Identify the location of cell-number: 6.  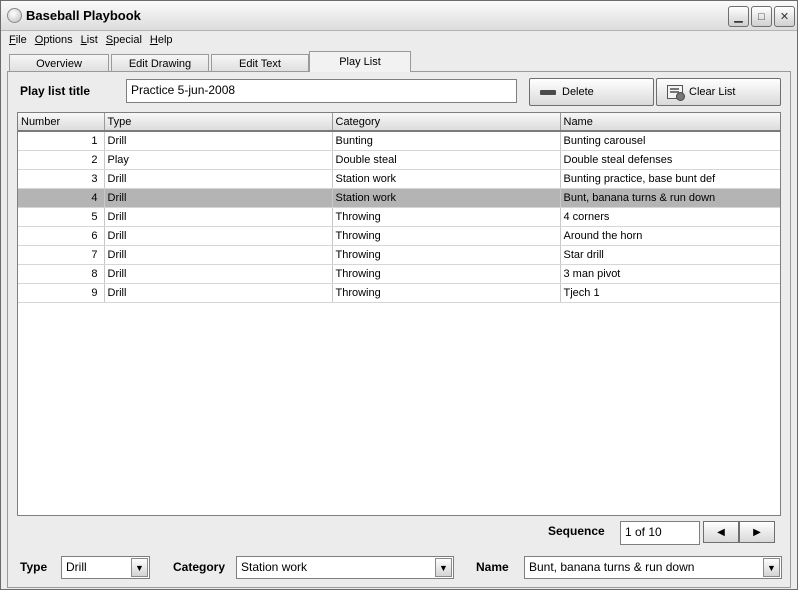
(61, 236).